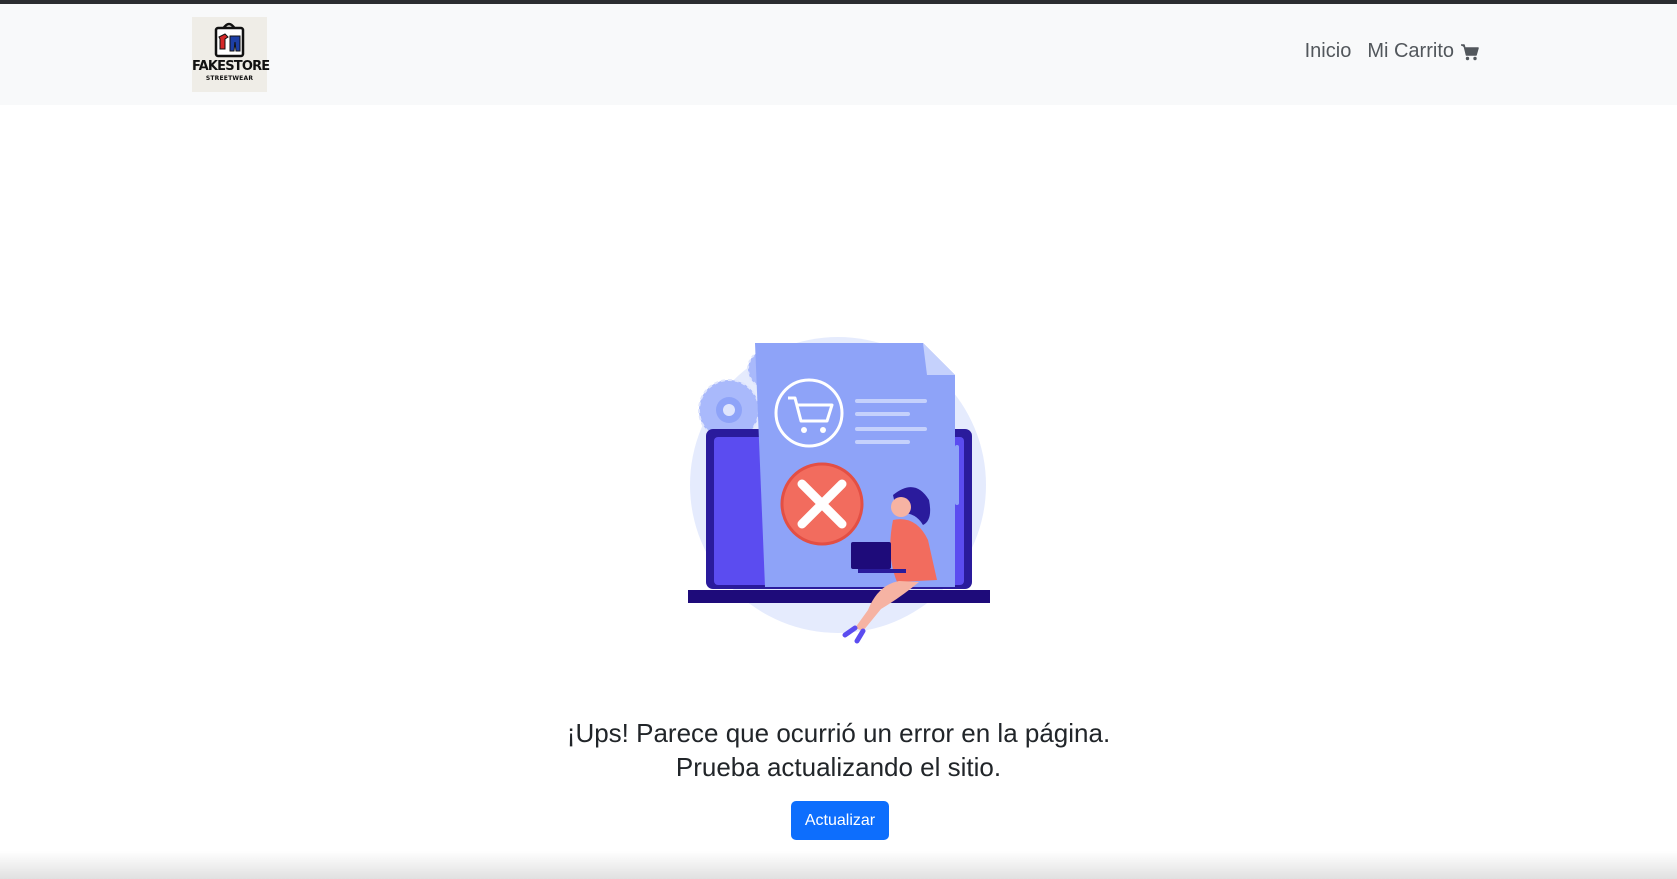  Describe the element at coordinates (838, 767) in the screenshot. I see `error-message-line-2: Prueba actualizando el sitio.` at that location.